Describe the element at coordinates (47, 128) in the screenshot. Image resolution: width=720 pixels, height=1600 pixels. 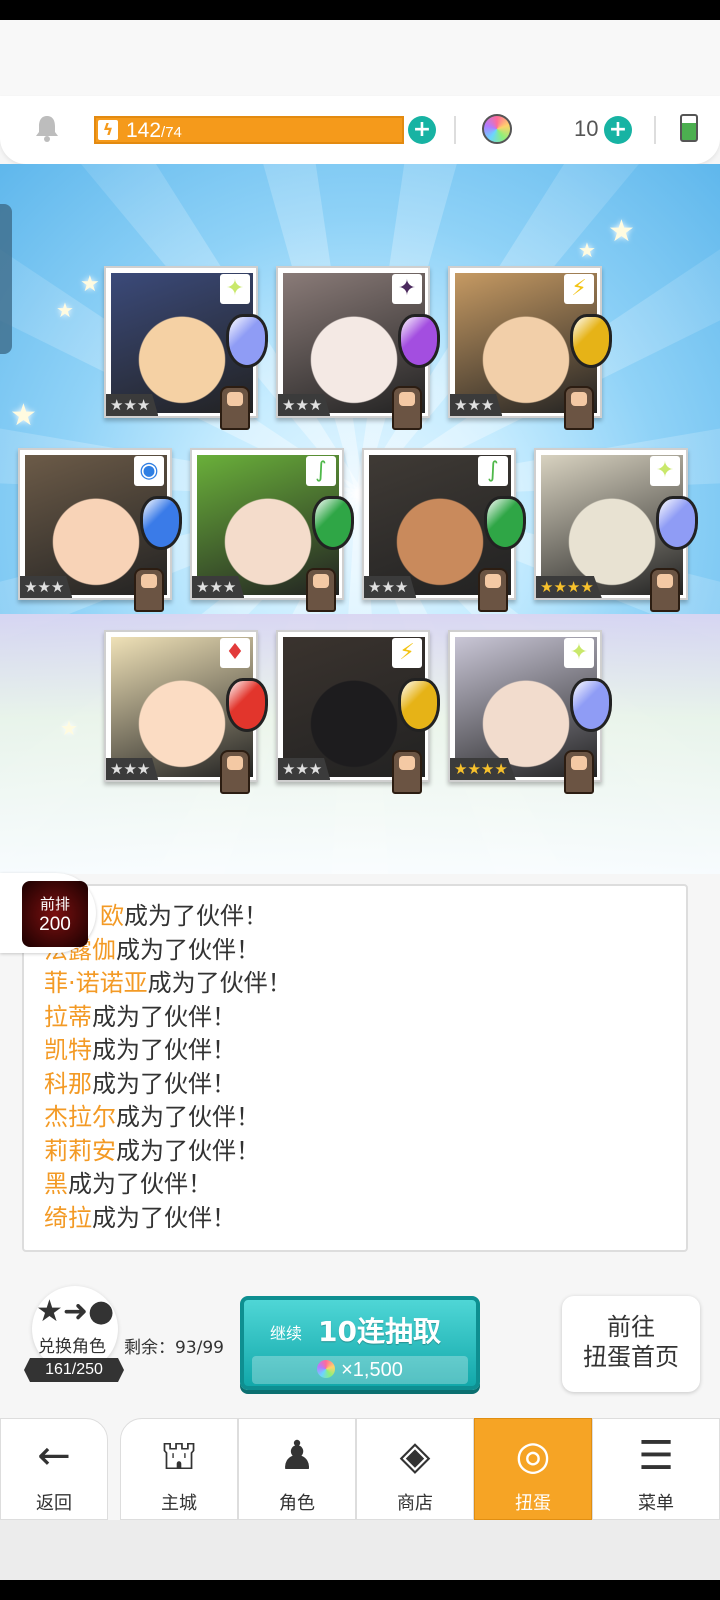
I see `bell-icon` at that location.